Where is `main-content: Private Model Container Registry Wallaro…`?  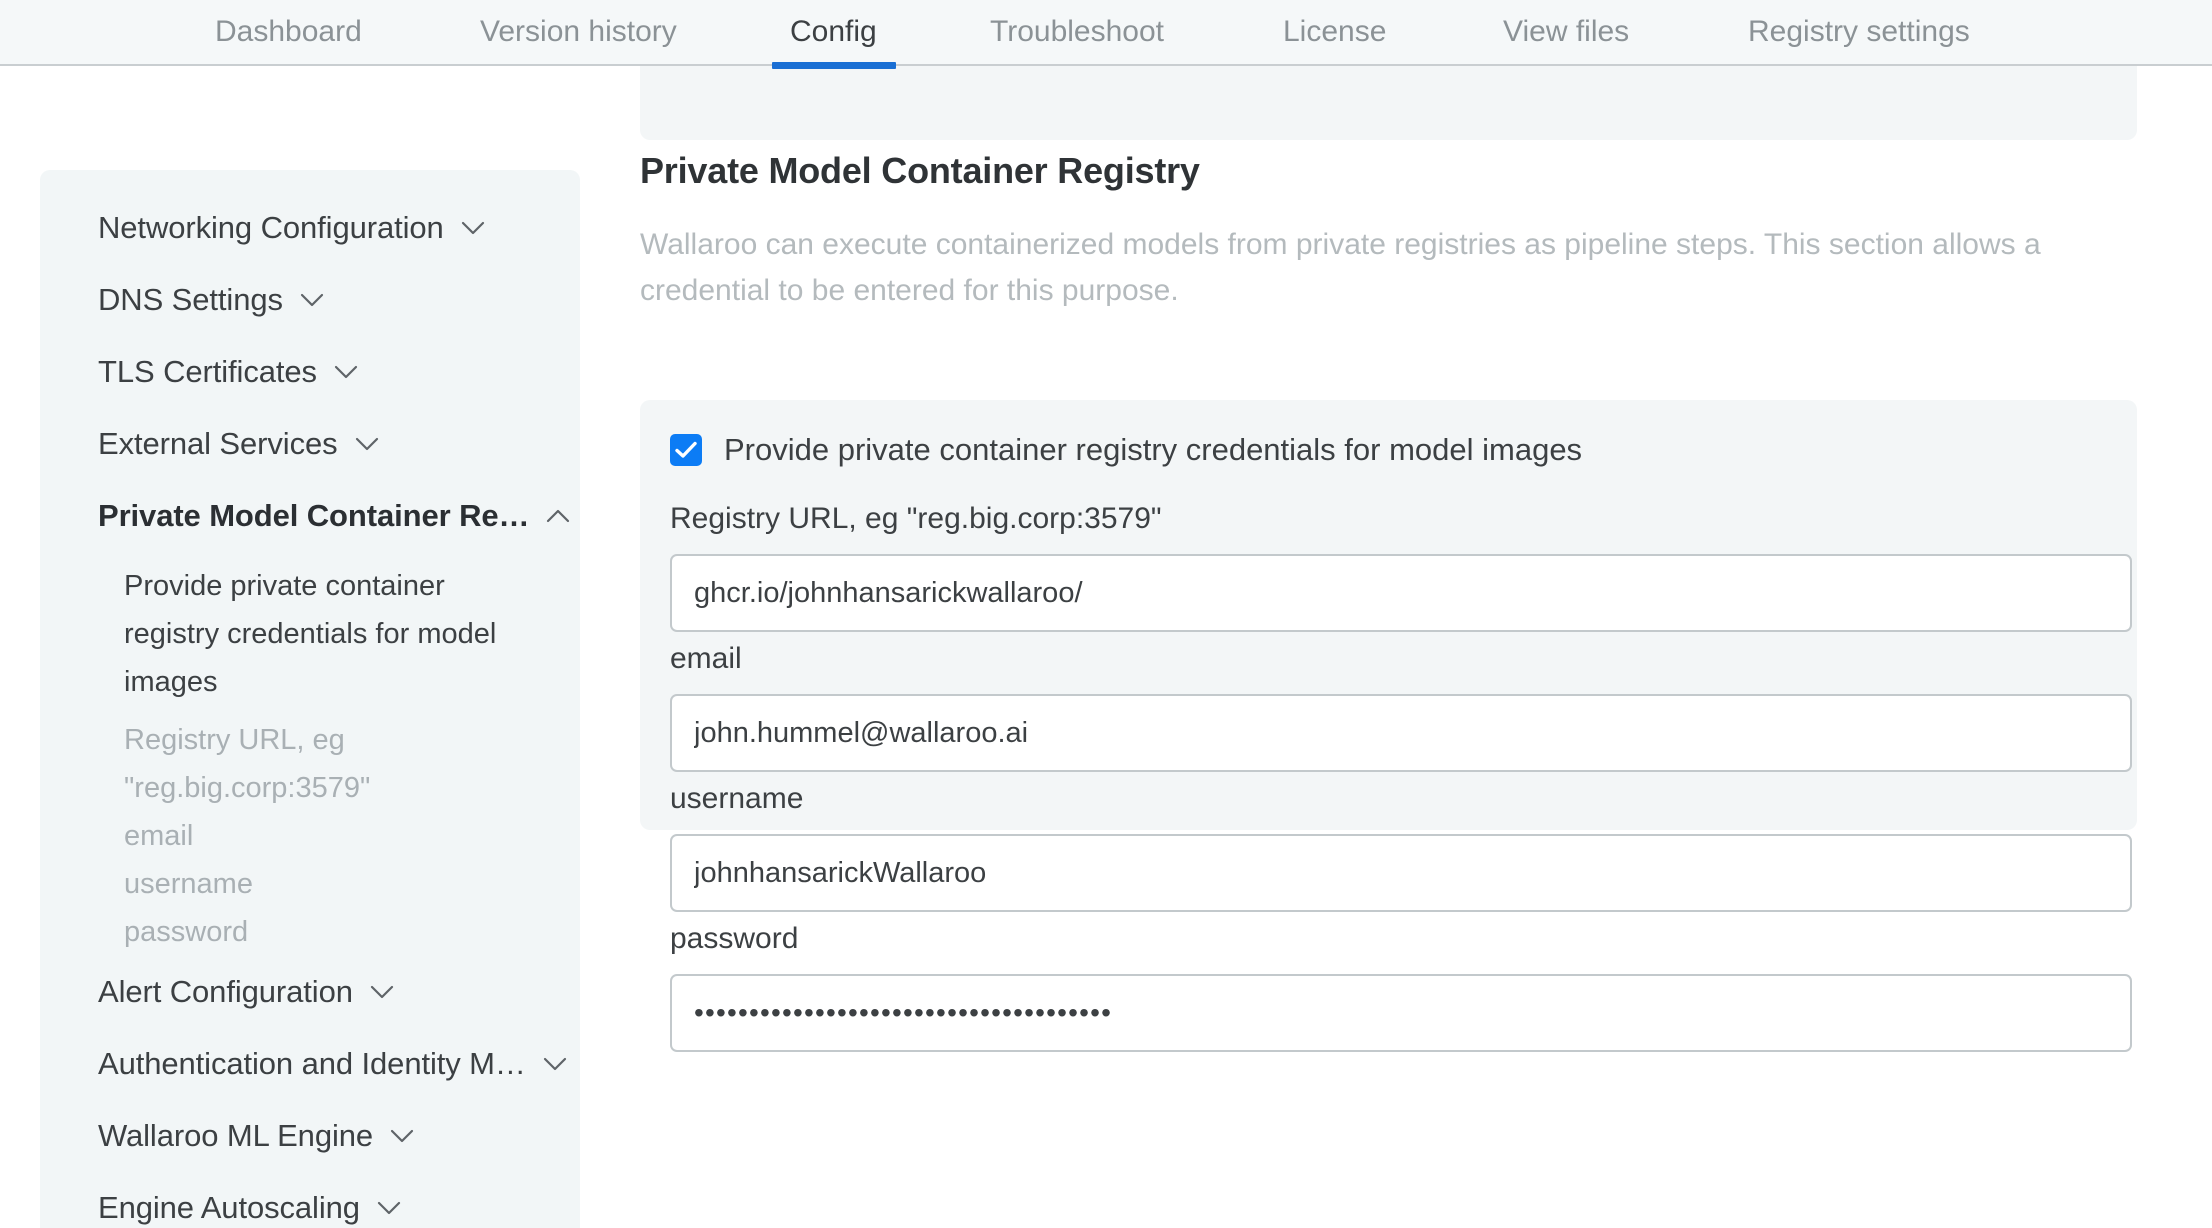
main-content: Private Model Container Registry Wallaro… is located at coordinates (1390, 232).